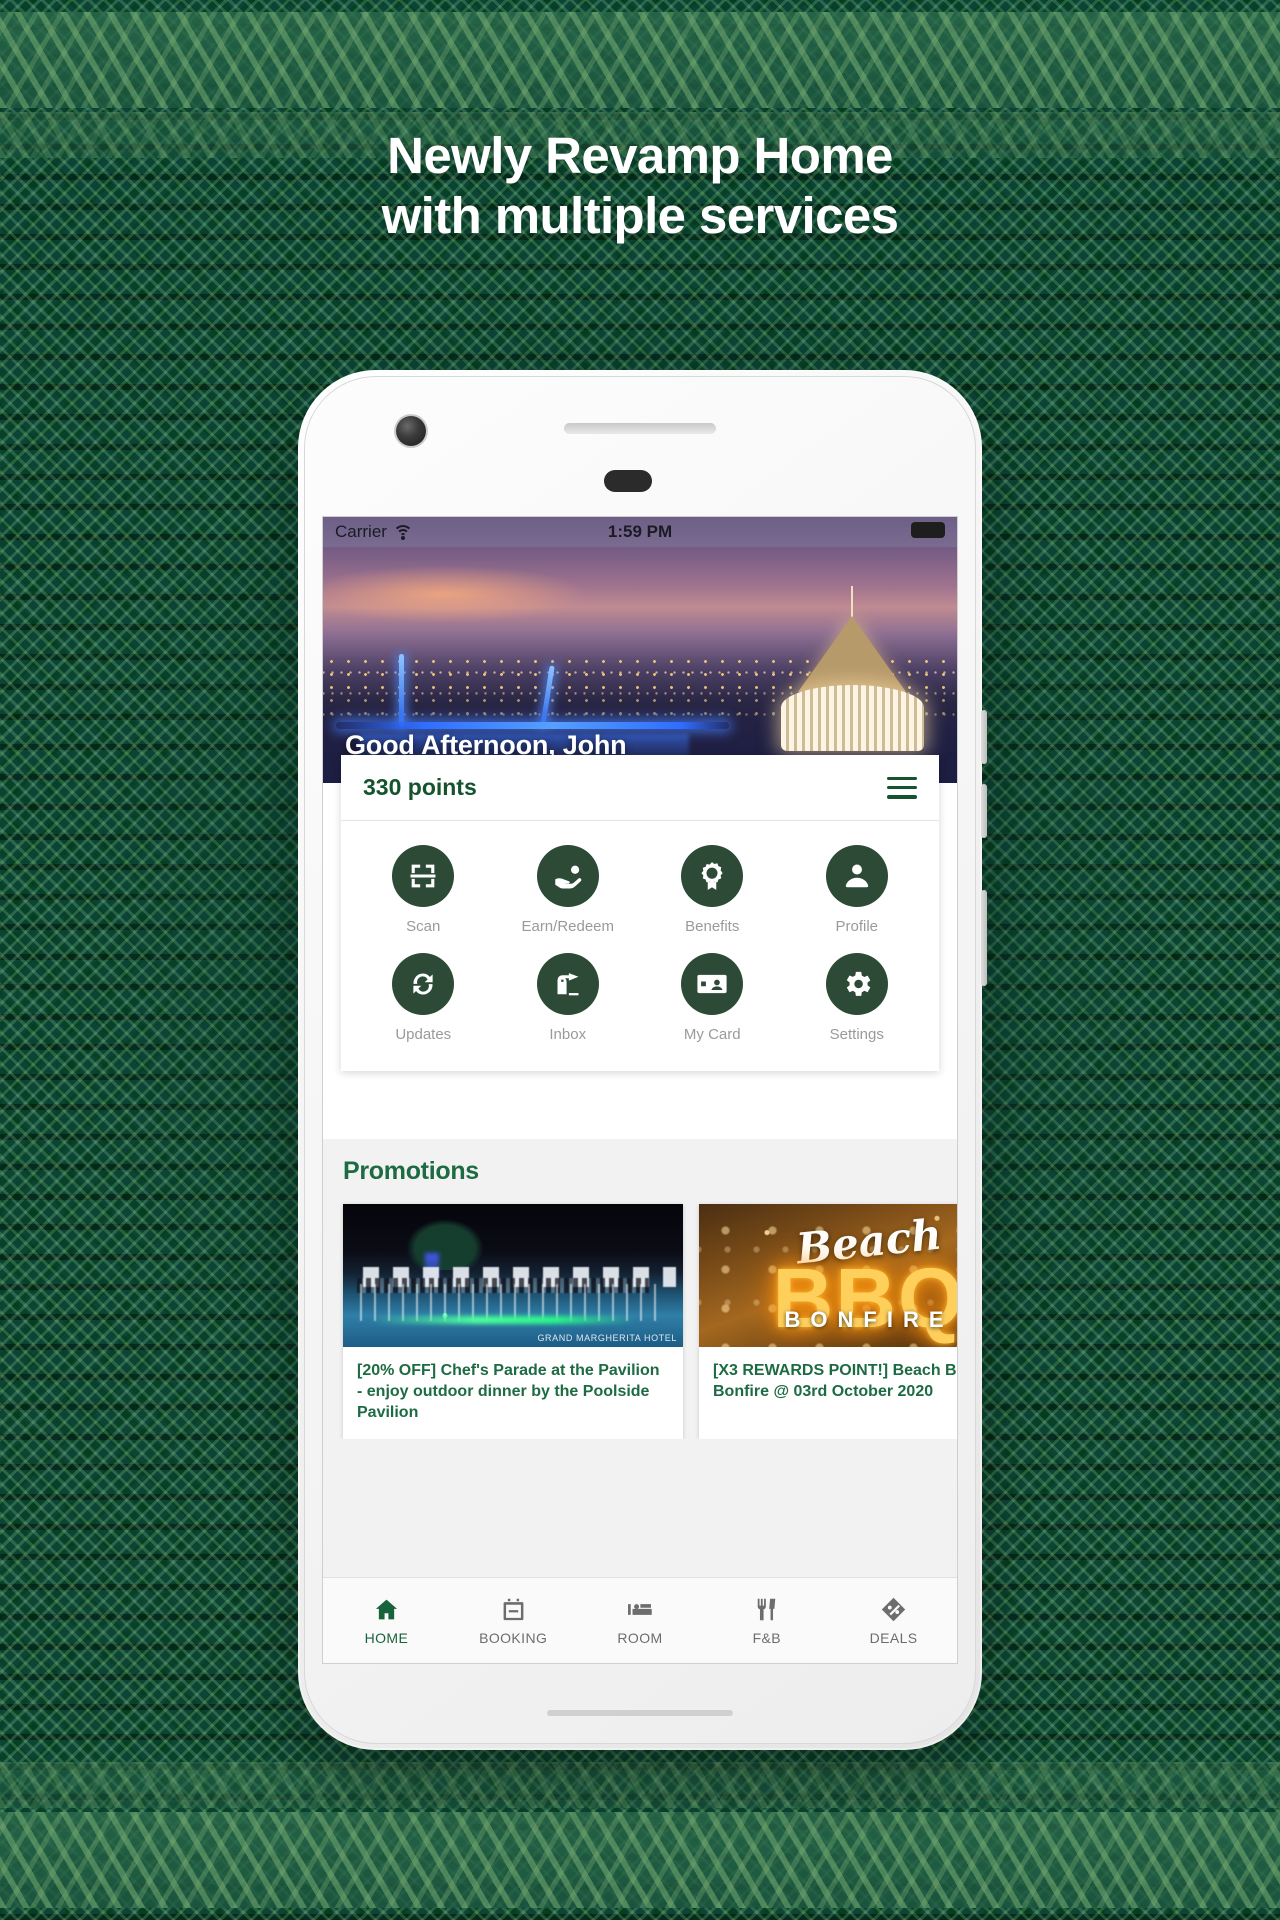  I want to click on status-bar-time: 1:59 PM, so click(640, 531).